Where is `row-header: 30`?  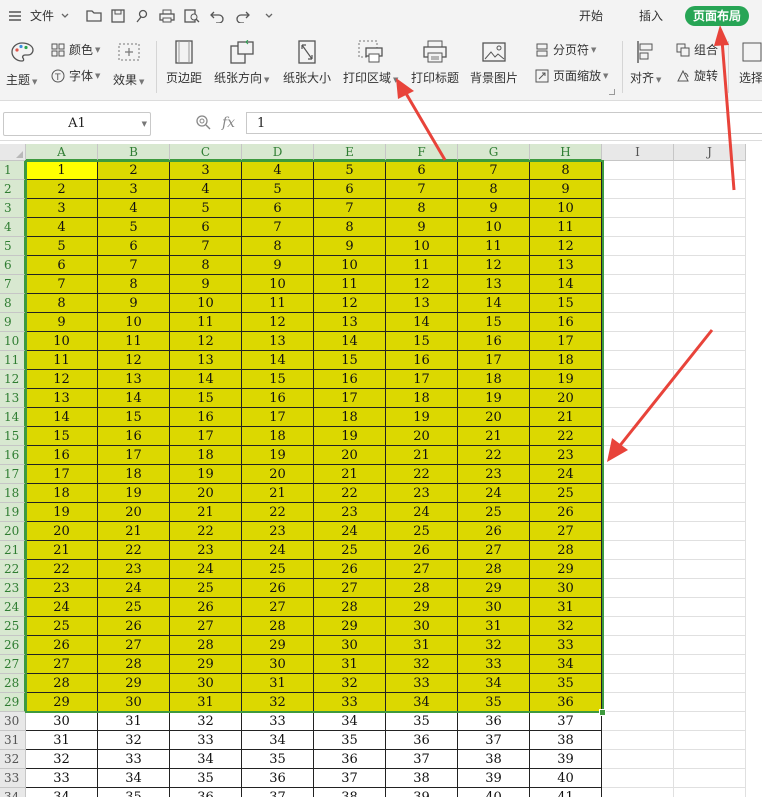
row-header: 30 is located at coordinates (13, 721).